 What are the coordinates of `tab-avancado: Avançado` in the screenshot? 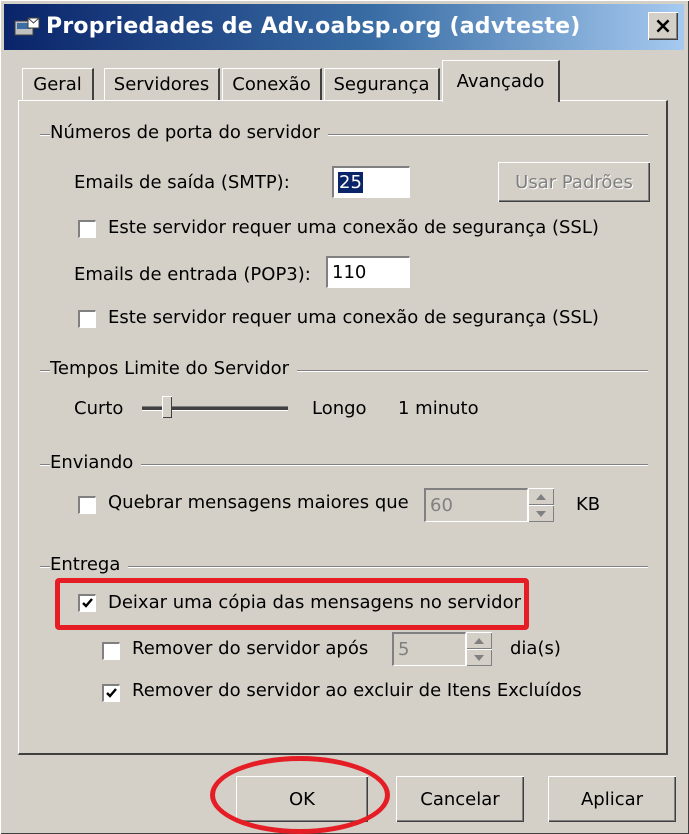 It's located at (501, 81).